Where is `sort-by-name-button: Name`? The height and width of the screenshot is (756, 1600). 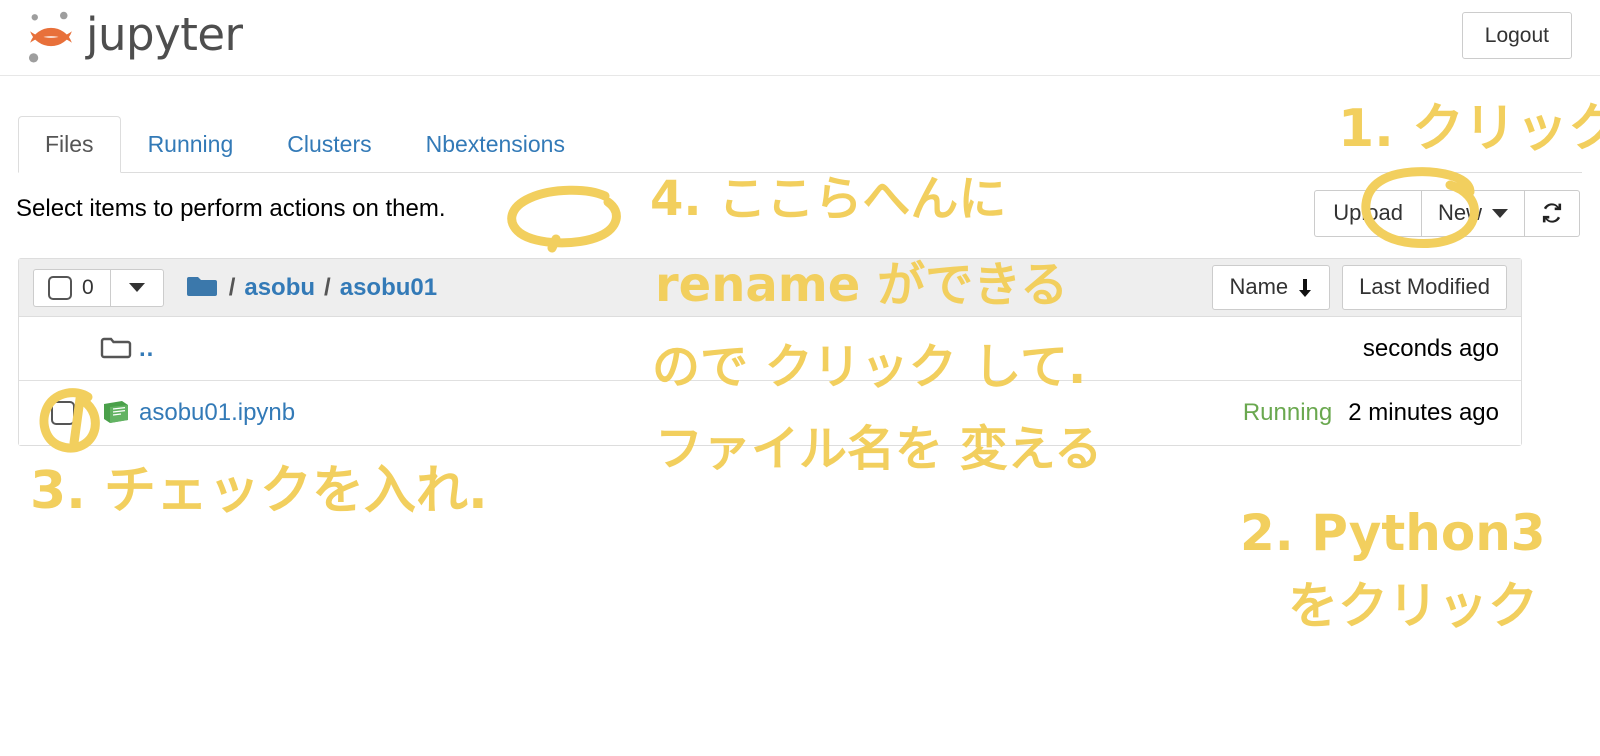 sort-by-name-button: Name is located at coordinates (1271, 287).